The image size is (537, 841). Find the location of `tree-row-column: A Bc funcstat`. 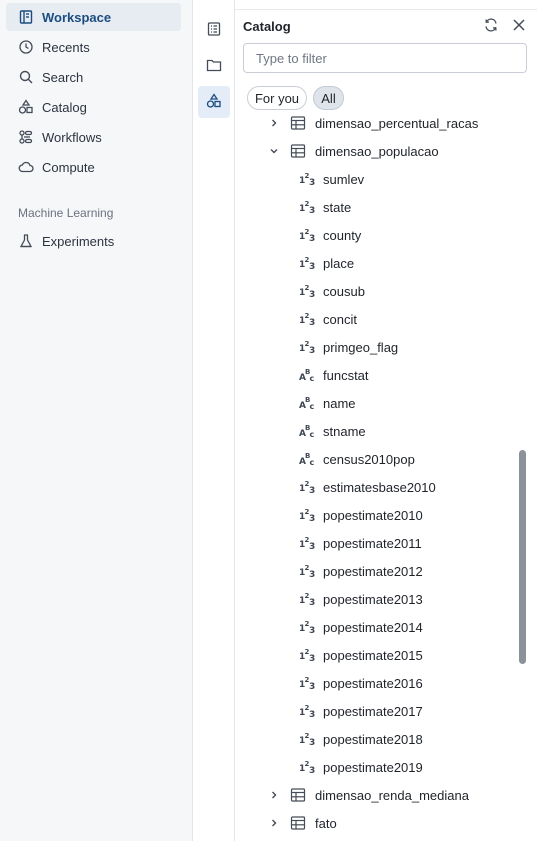

tree-row-column: A Bc funcstat is located at coordinates (380, 375).